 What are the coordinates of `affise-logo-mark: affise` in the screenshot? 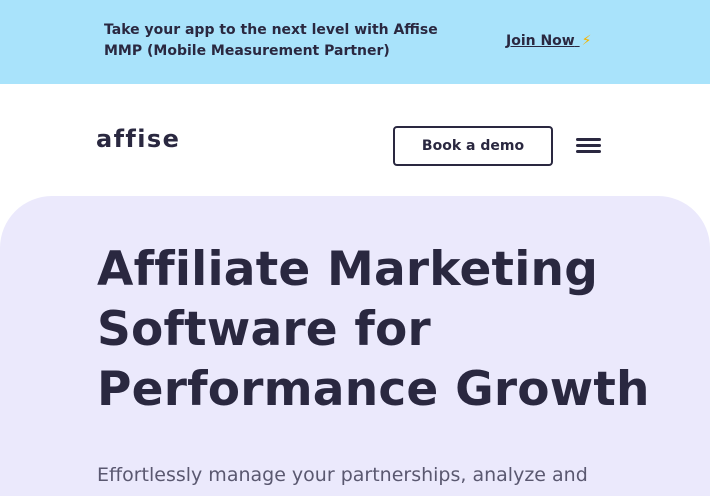 It's located at (138, 139).